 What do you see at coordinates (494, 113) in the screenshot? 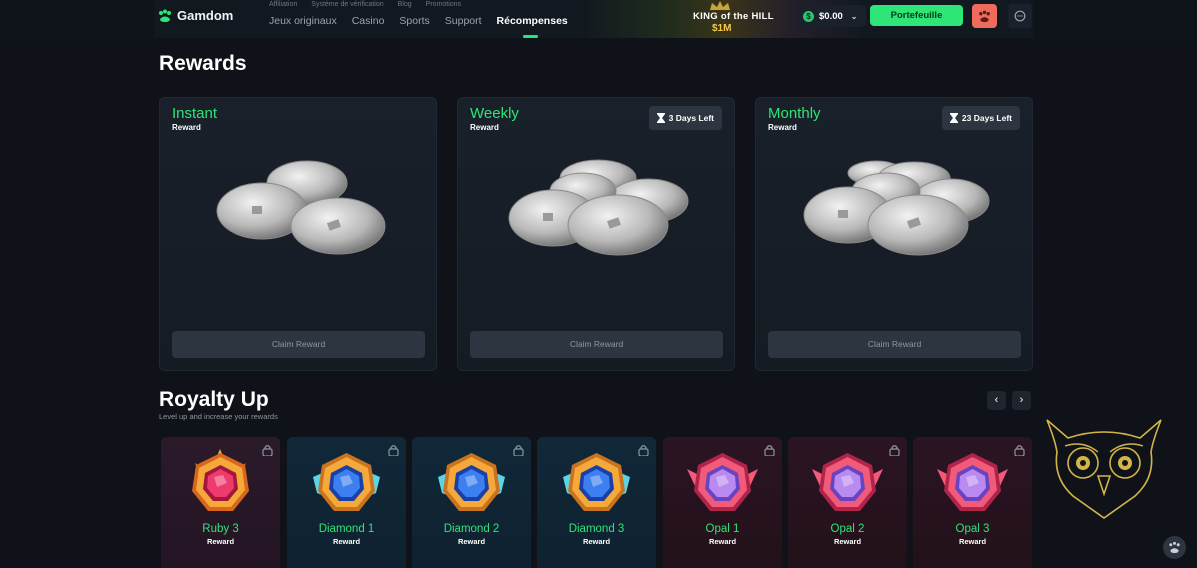
I see `card-title: Weekly` at bounding box center [494, 113].